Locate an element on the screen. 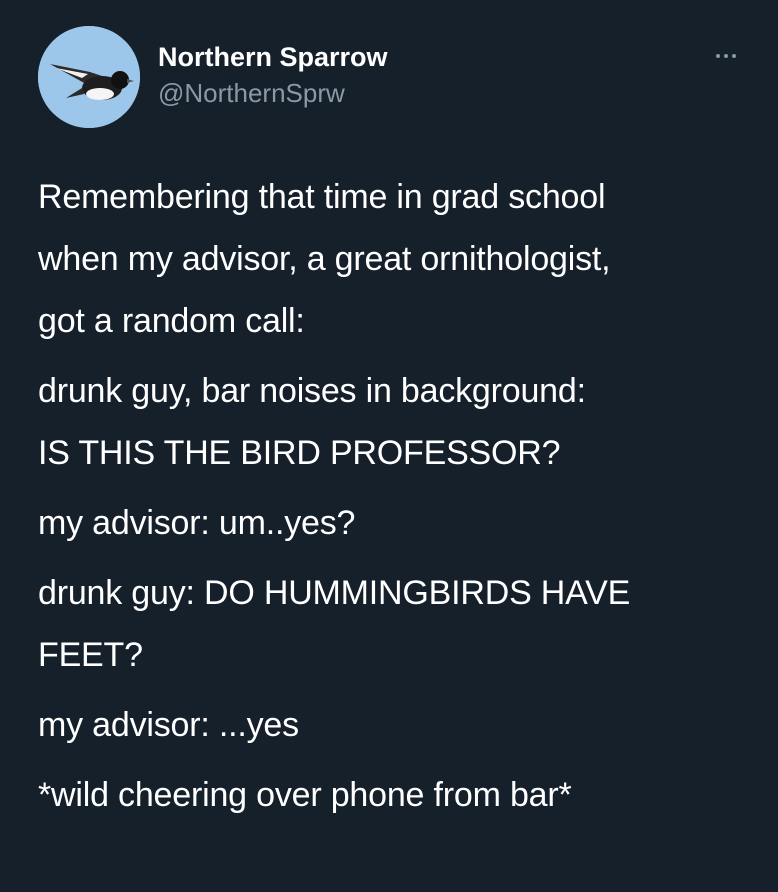  tweet-line: IS THIS THE BIRD PROFESSOR? is located at coordinates (299, 453).